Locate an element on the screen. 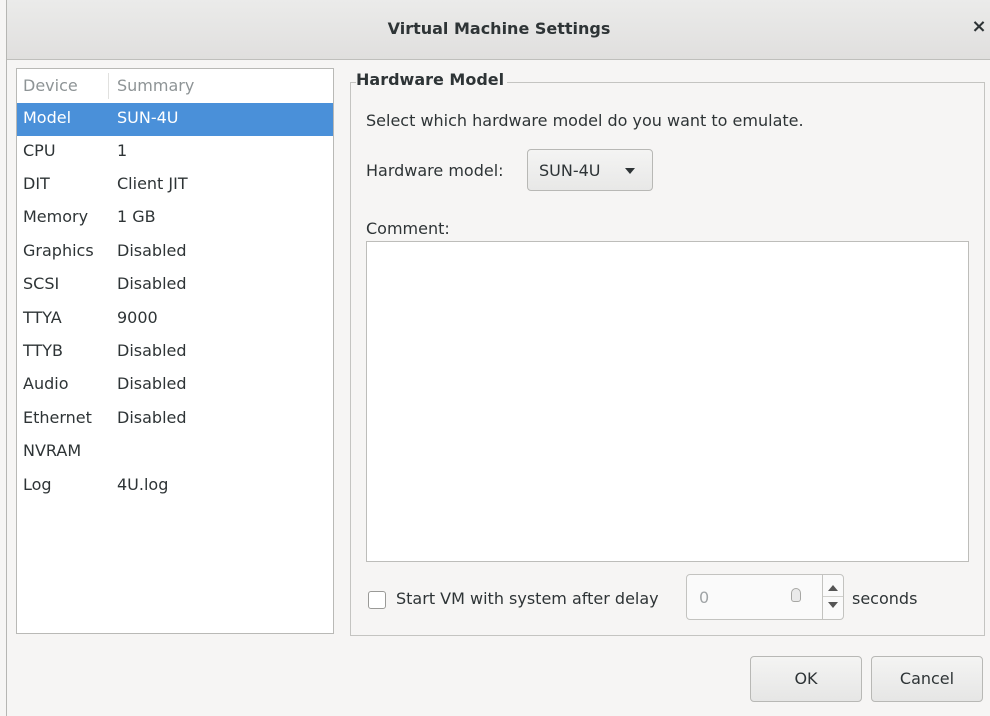 This screenshot has width=990, height=716. title-bar: Virtual Machine Settings × is located at coordinates (498, 30).